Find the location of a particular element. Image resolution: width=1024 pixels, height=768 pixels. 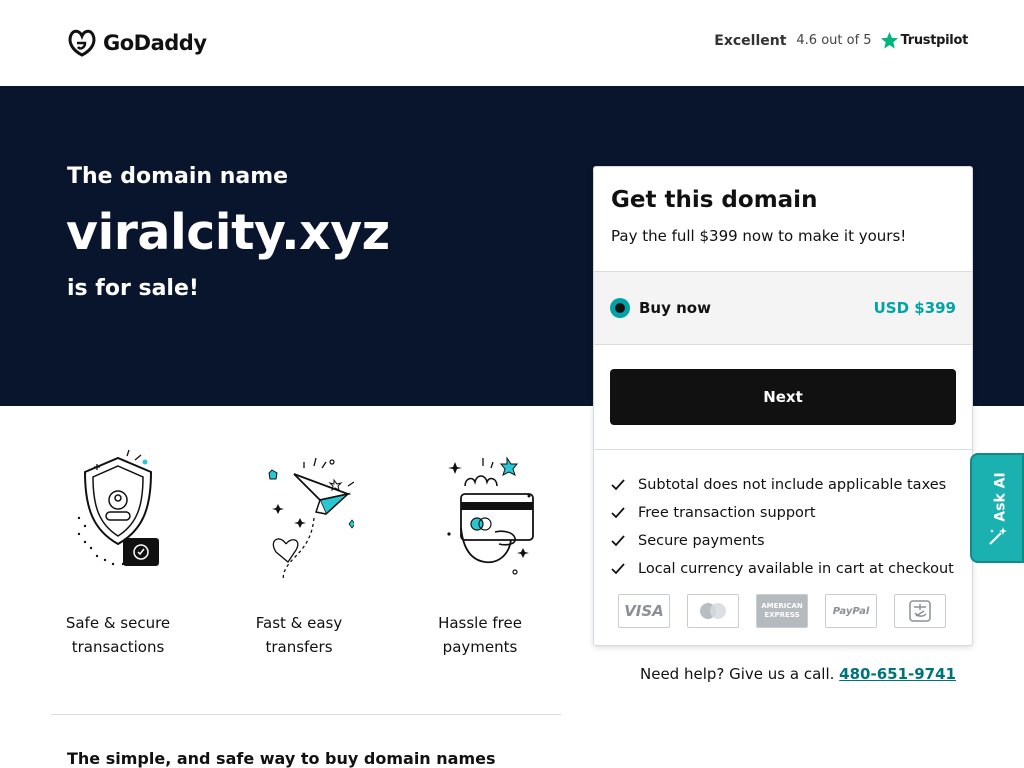

option-label: Buy now is located at coordinates (675, 308).